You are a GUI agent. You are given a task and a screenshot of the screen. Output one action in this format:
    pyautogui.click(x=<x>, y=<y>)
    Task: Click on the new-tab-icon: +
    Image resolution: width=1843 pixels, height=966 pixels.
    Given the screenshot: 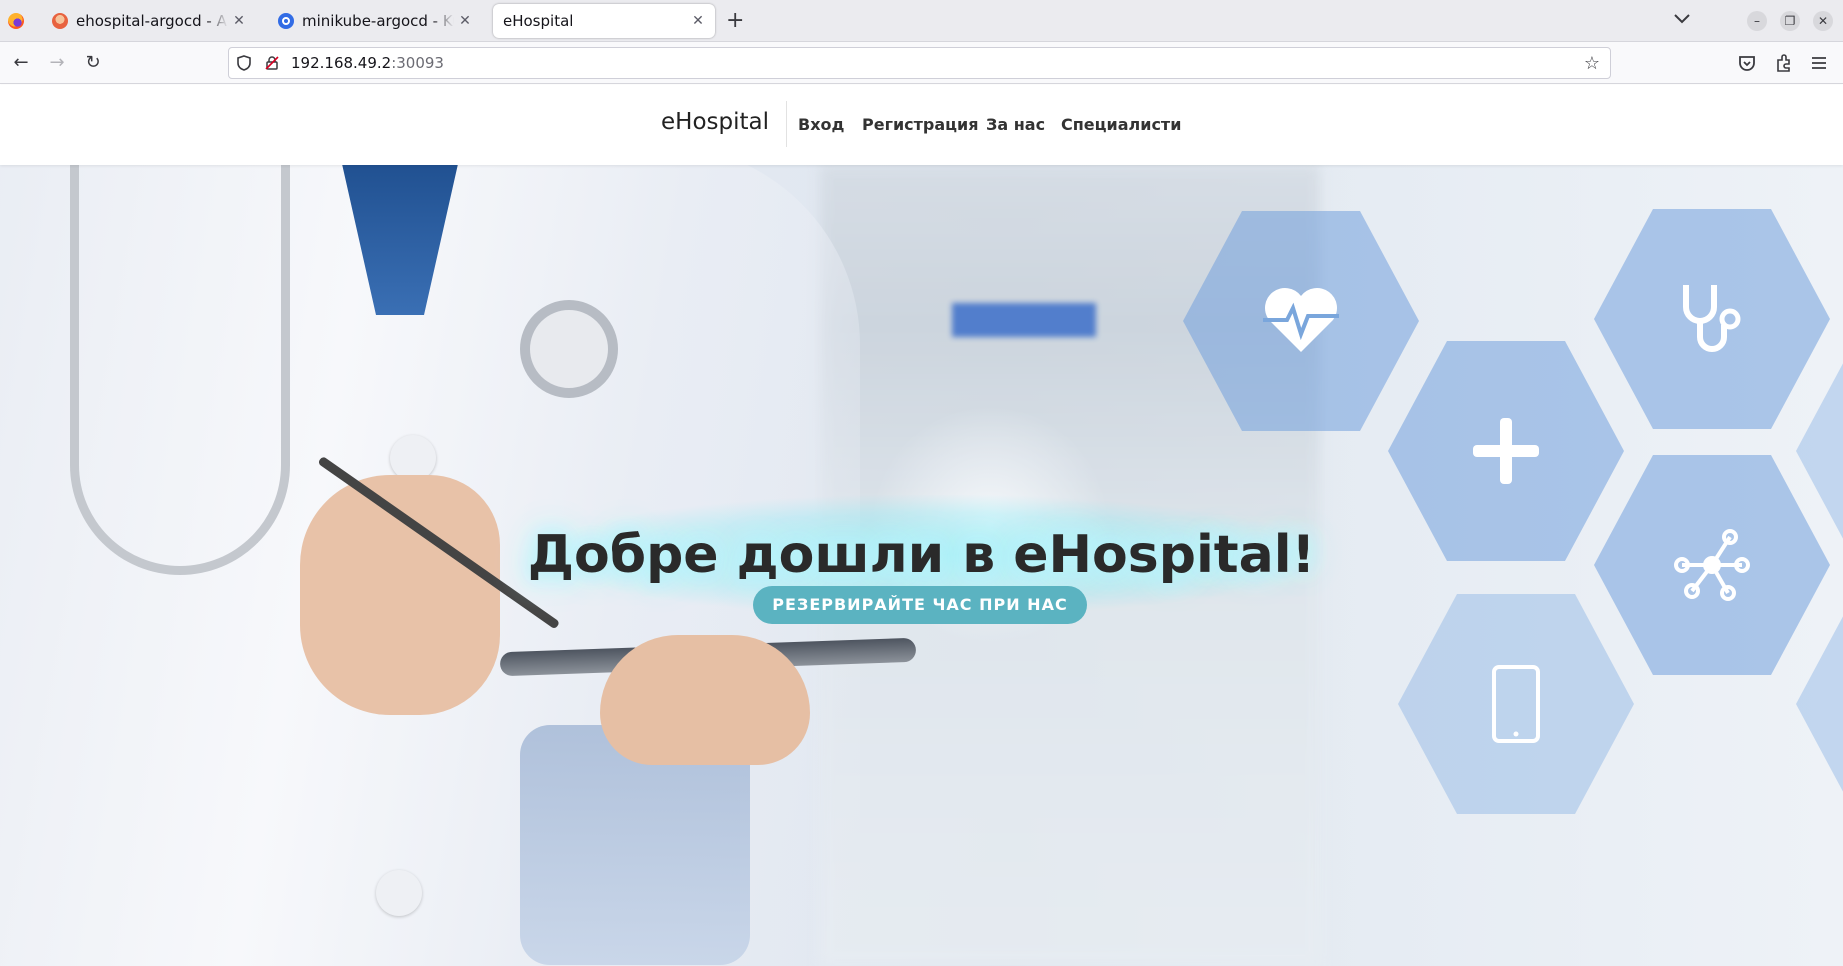 What is the action you would take?
    pyautogui.click(x=735, y=21)
    